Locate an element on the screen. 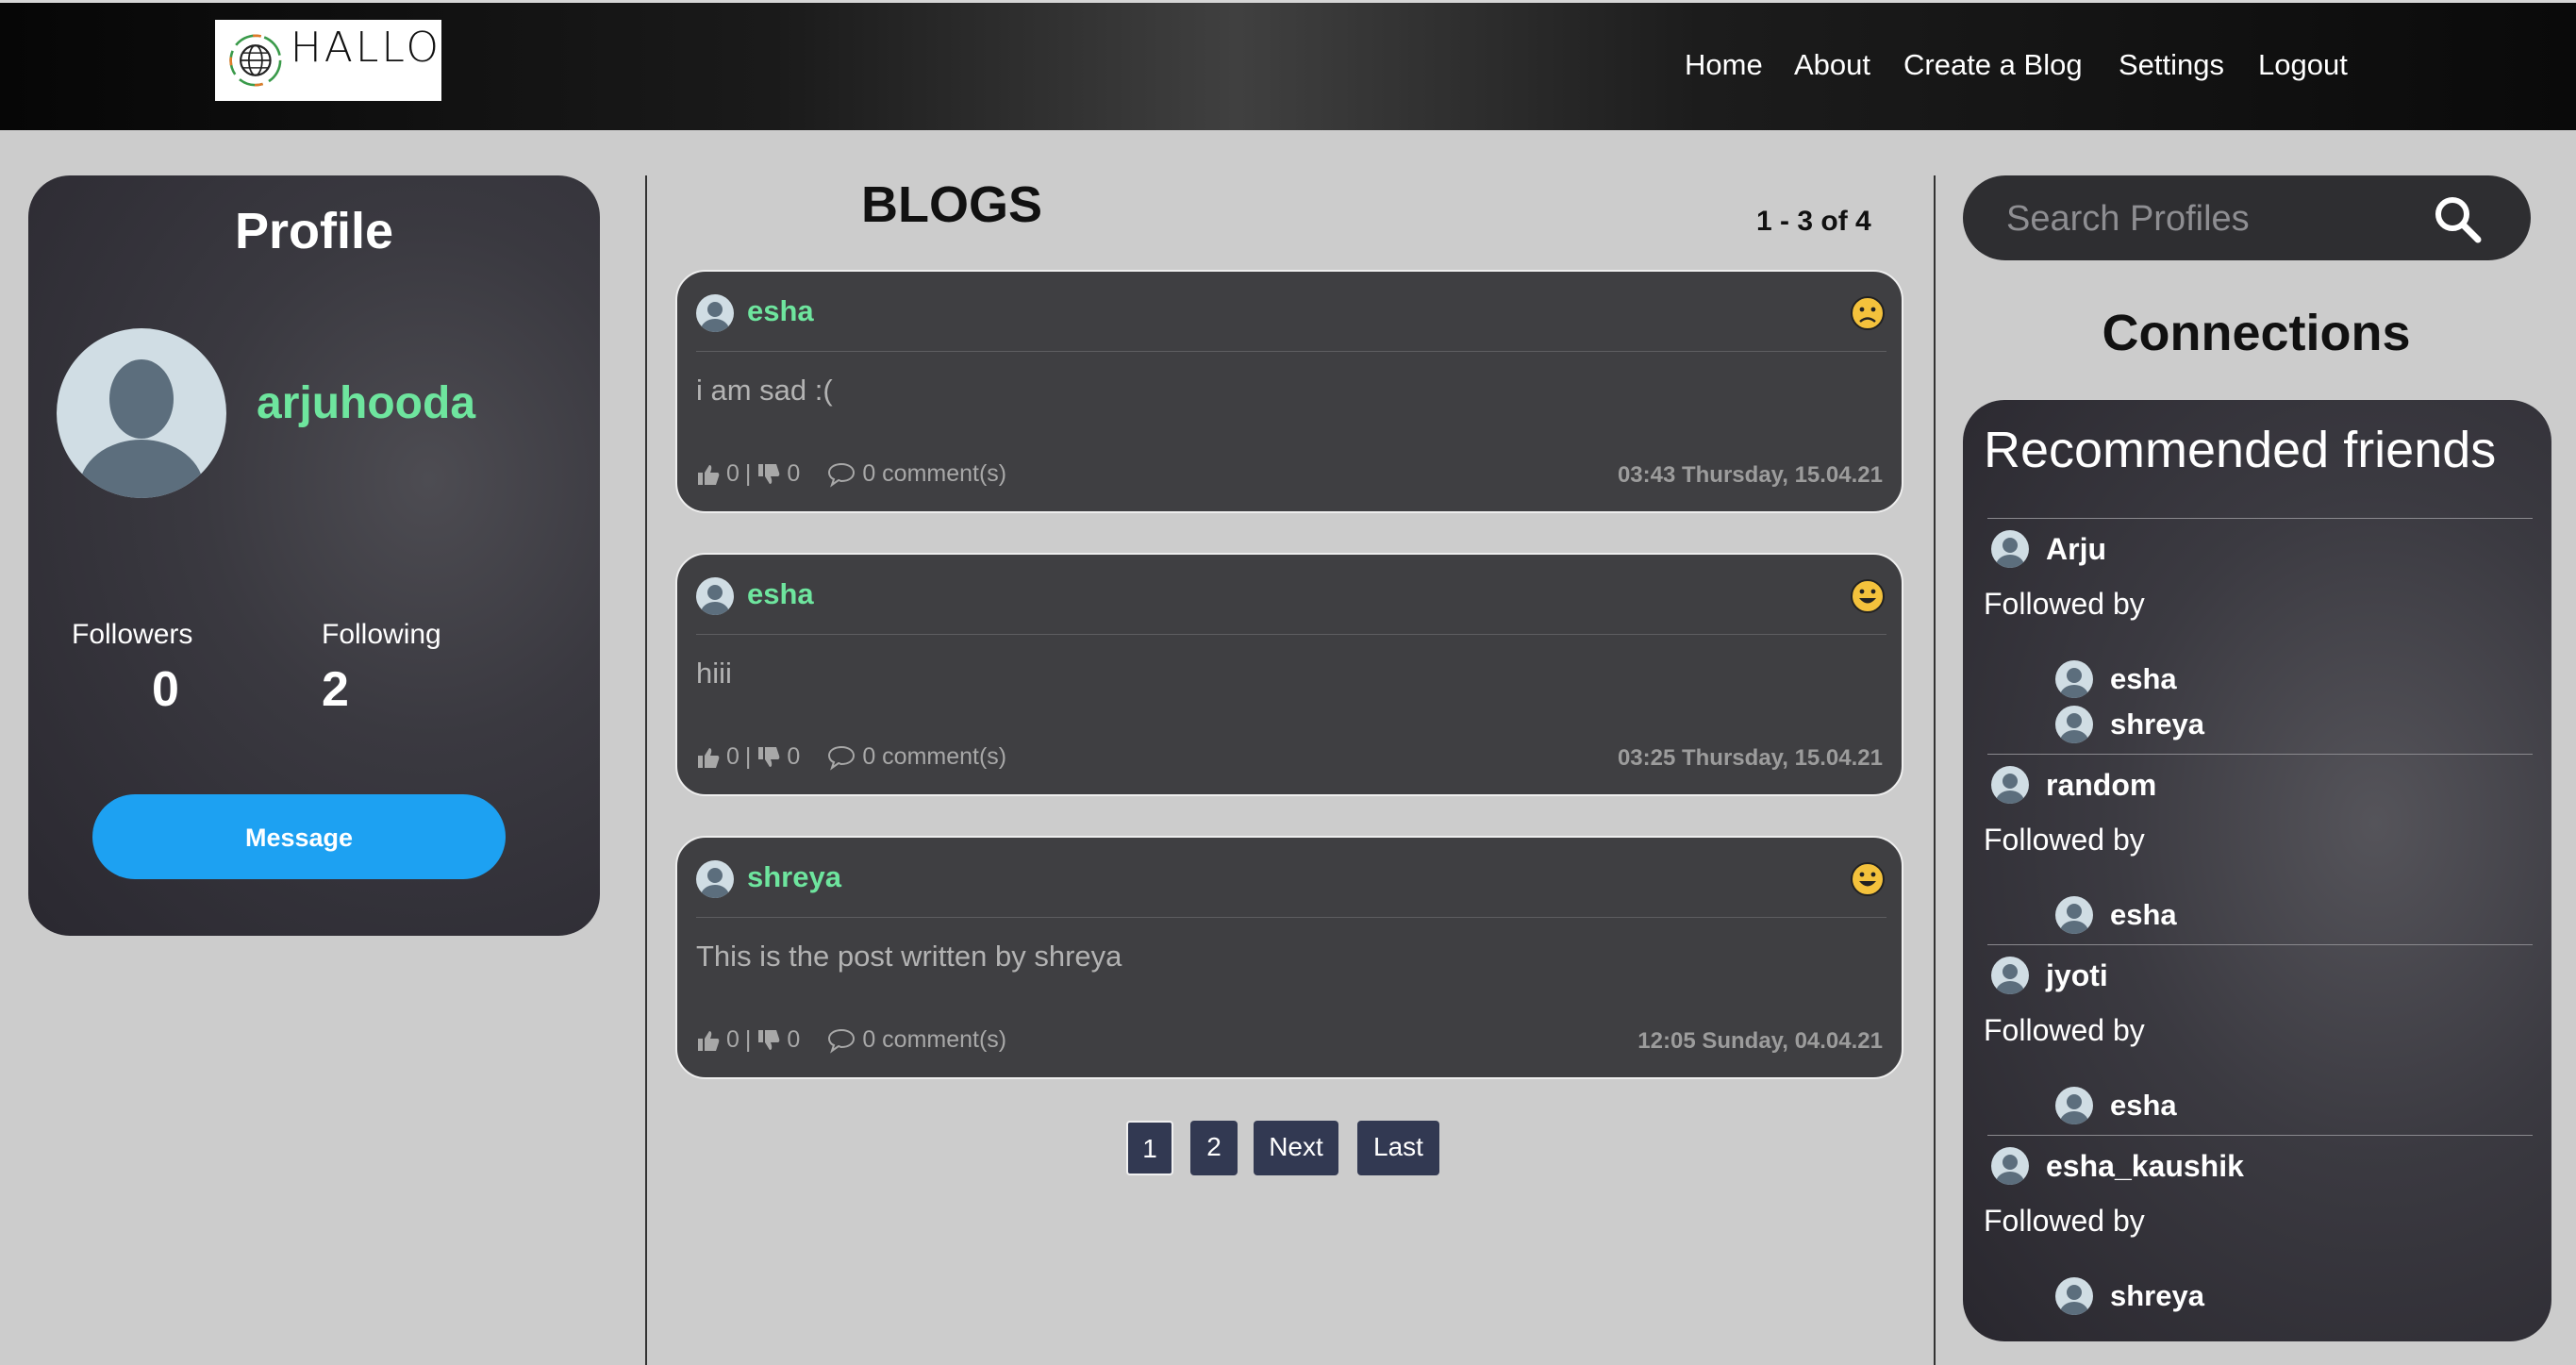 Image resolution: width=2576 pixels, height=1365 pixels. nav-create-blog: Create a Blog is located at coordinates (1993, 65).